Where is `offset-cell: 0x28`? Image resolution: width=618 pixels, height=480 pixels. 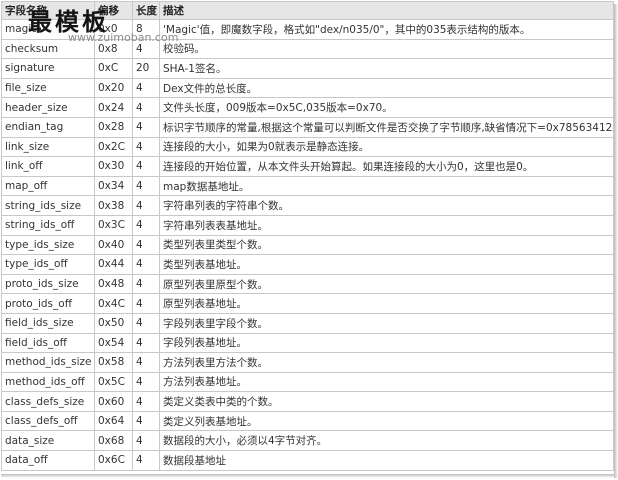
offset-cell: 0x28 is located at coordinates (113, 127).